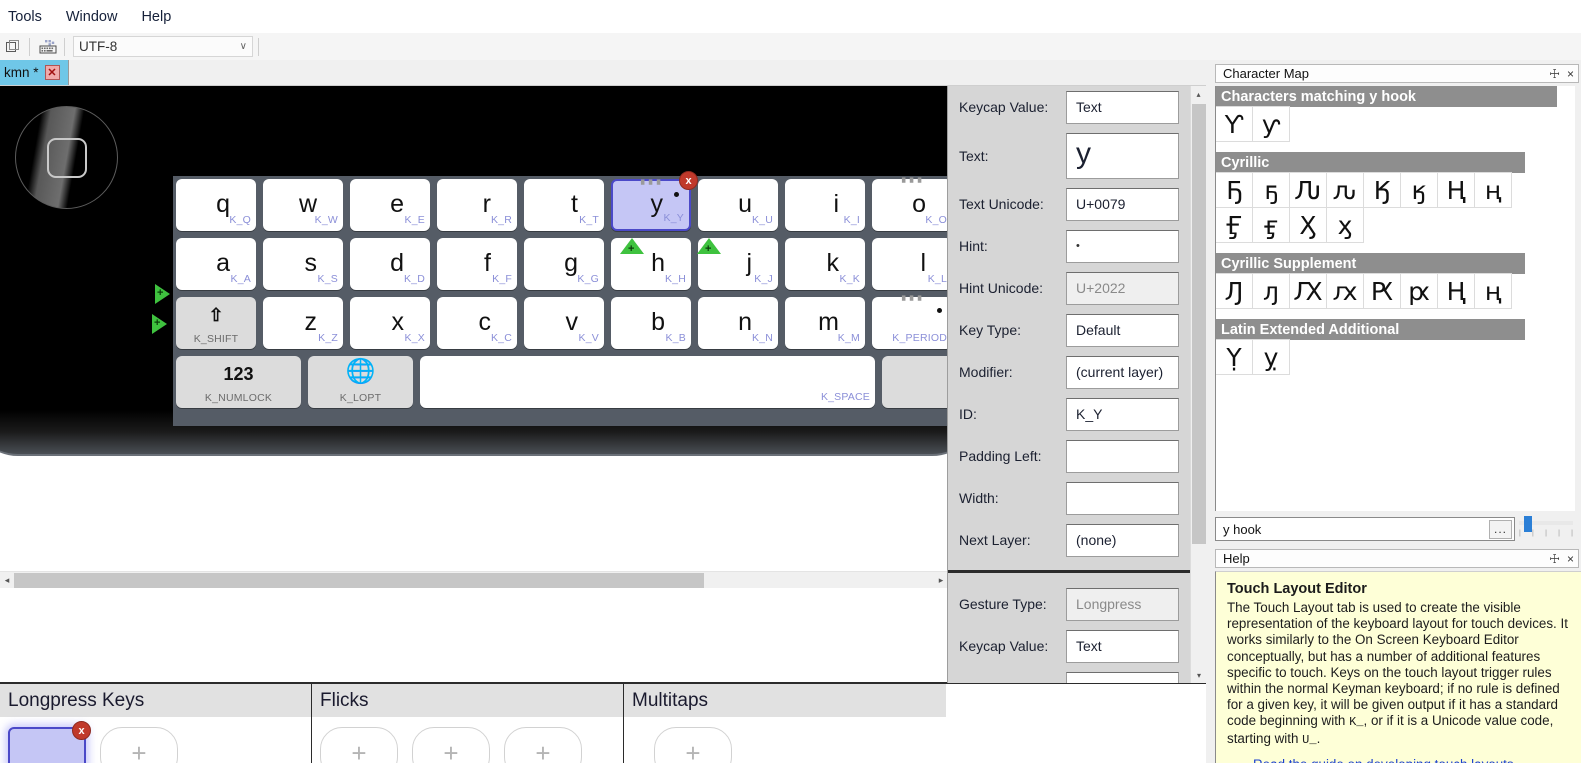  I want to click on key-K_NUMLOCK: 123 K_NUMLOCK, so click(238, 382).